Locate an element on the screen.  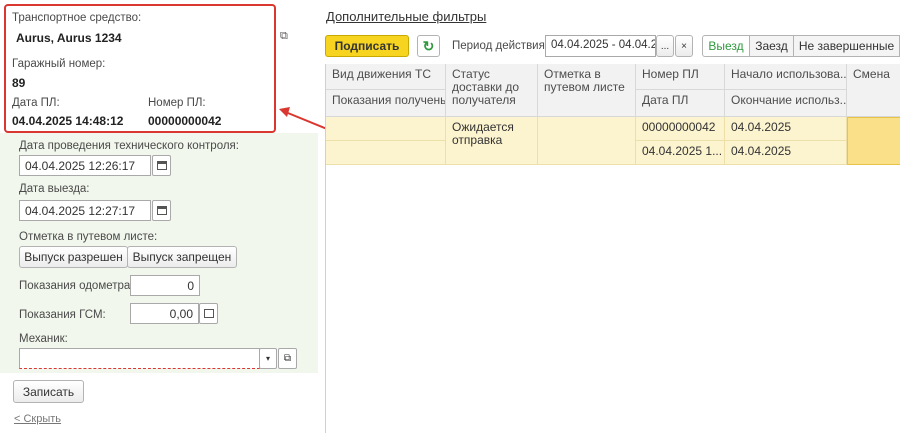
sign-button: Подписать is located at coordinates (367, 46).